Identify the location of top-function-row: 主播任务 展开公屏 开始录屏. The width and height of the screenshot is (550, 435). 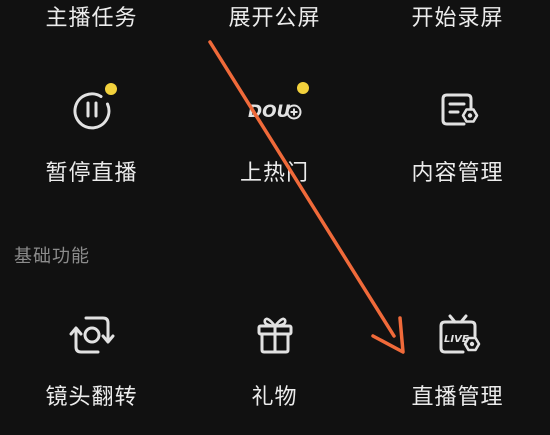
(275, 15).